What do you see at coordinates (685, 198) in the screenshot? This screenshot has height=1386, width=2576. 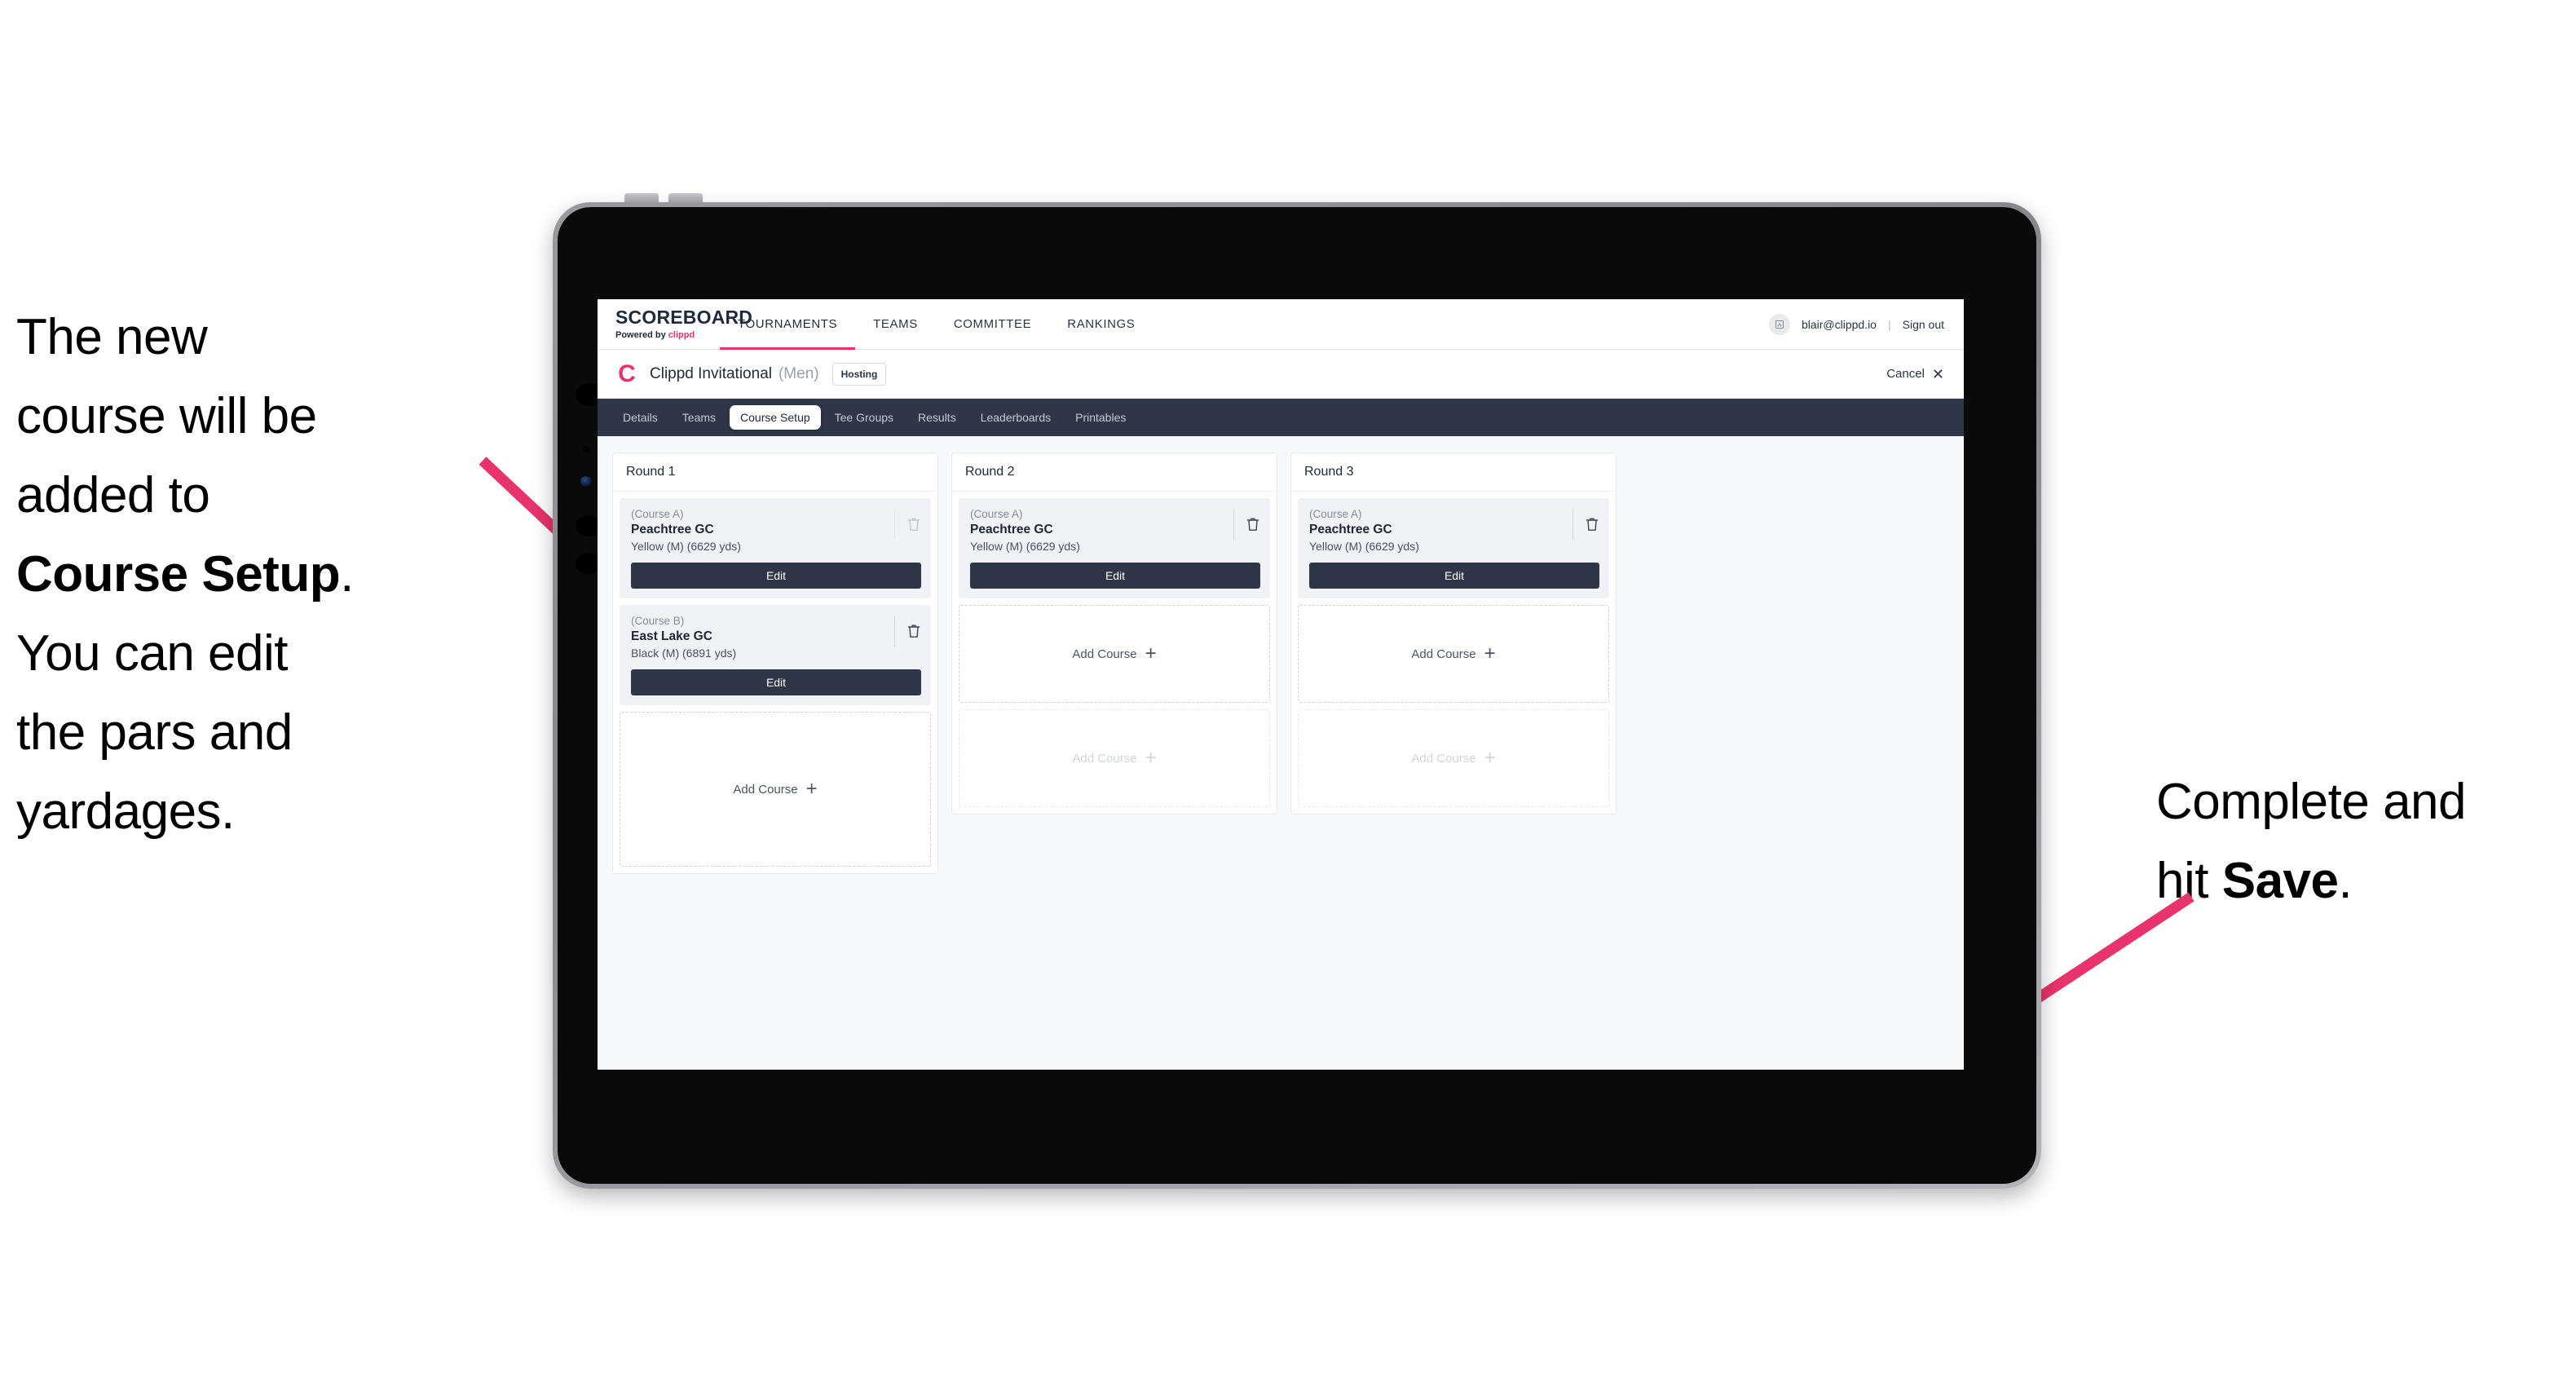 I see `volume-down-button` at bounding box center [685, 198].